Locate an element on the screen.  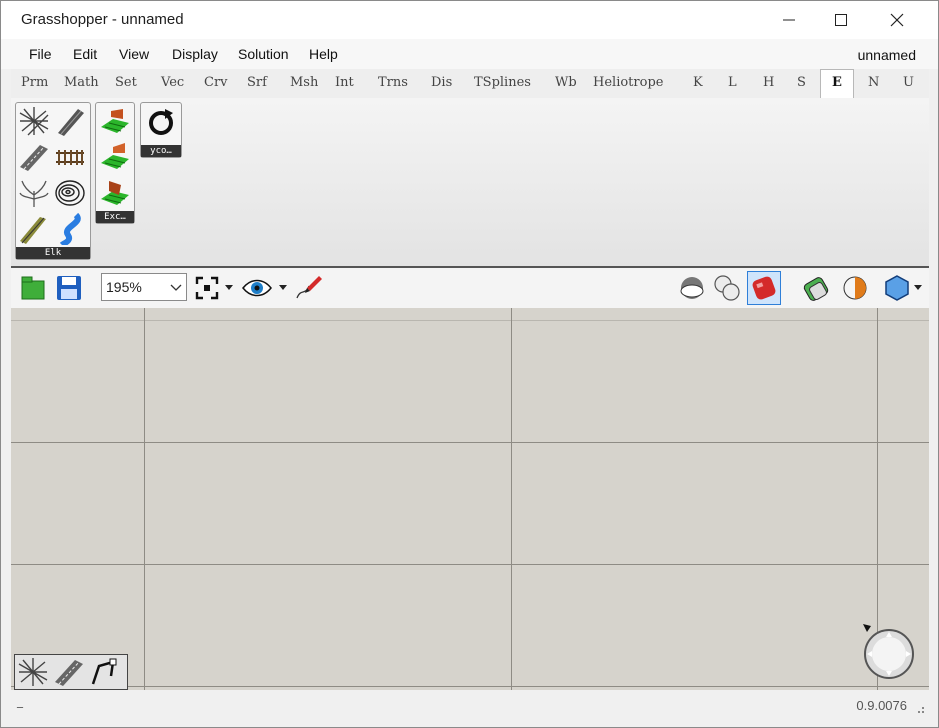
tab-set: Set is located at coordinates (126, 82).